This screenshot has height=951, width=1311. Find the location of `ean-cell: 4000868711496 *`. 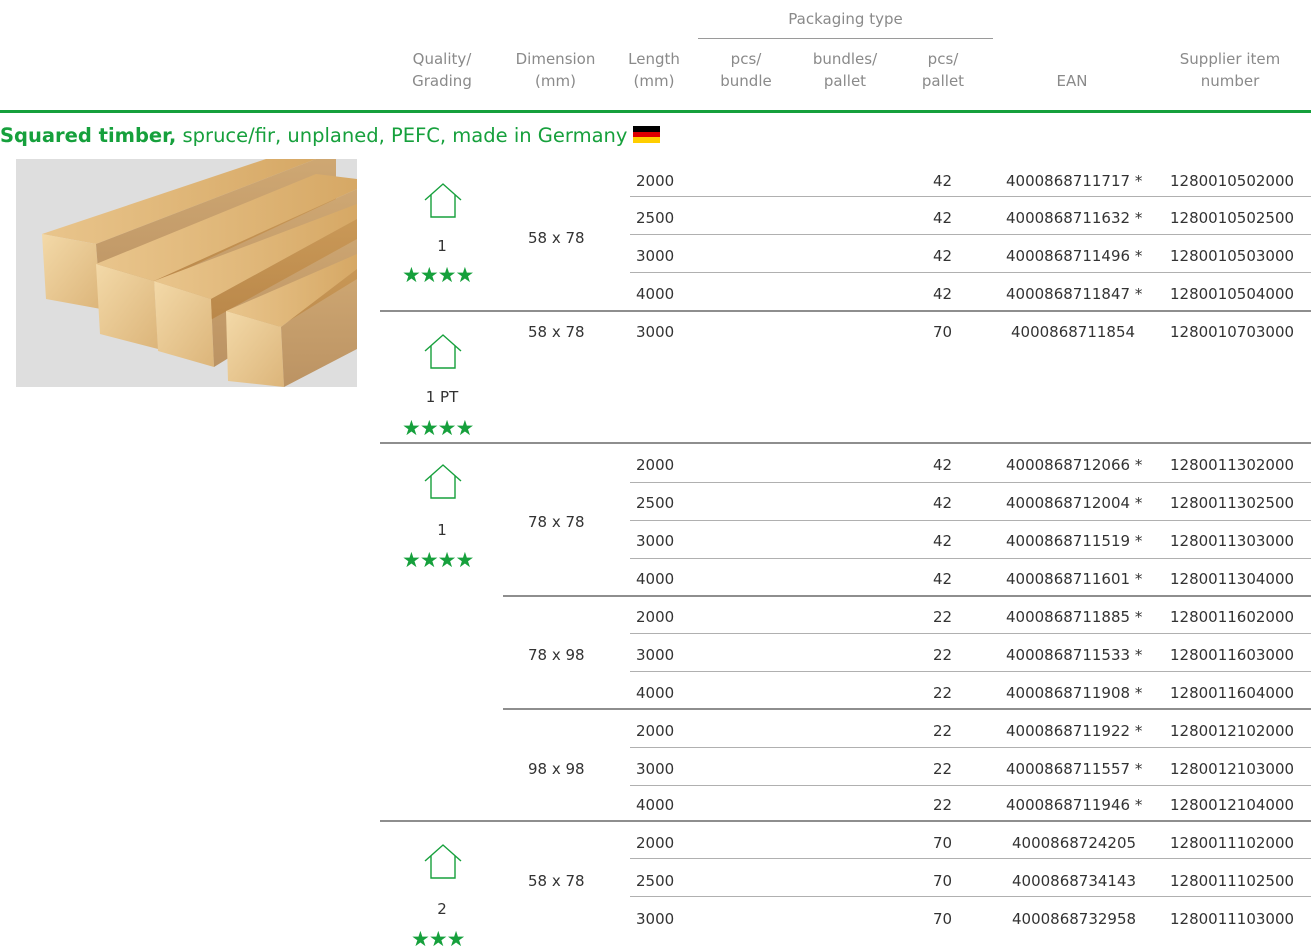

ean-cell: 4000868711496 * is located at coordinates (1074, 256).